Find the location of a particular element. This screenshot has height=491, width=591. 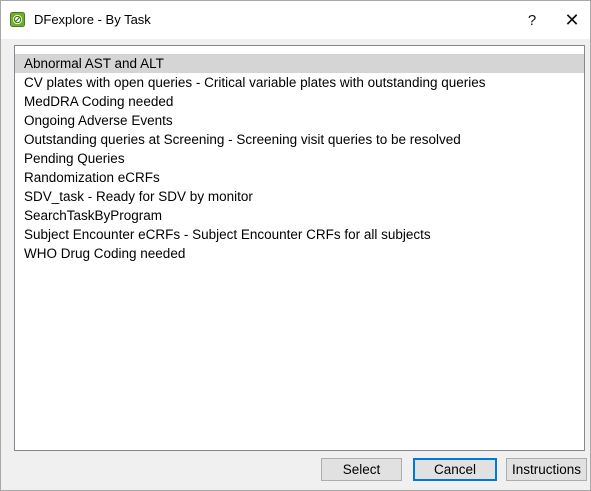

task-item: SearchTaskByProgram is located at coordinates (299, 215).